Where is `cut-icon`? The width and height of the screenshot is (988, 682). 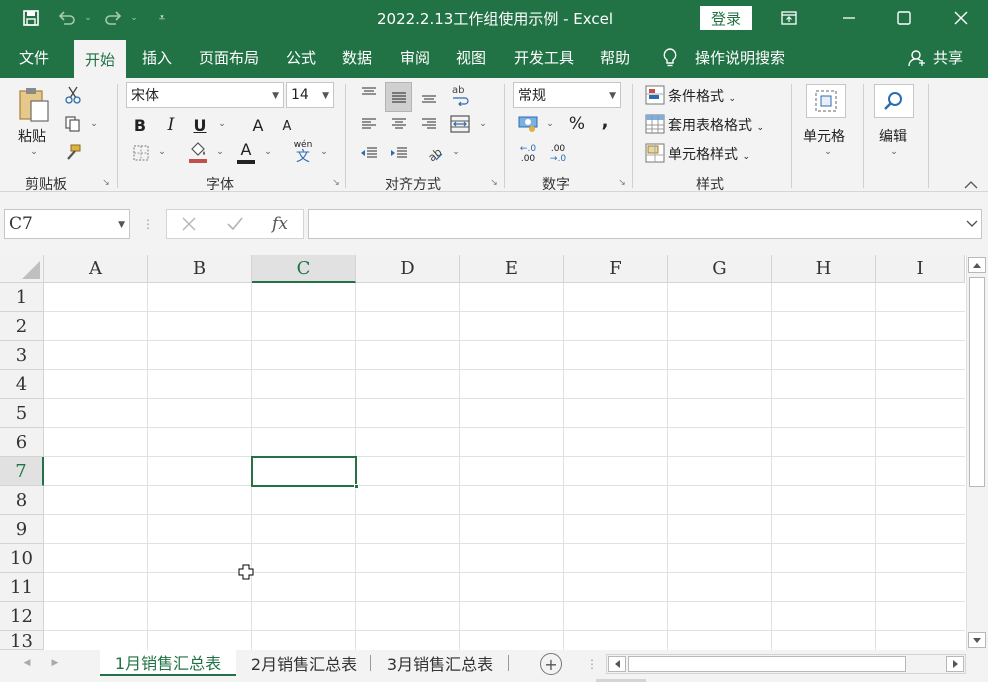
cut-icon is located at coordinates (73, 95).